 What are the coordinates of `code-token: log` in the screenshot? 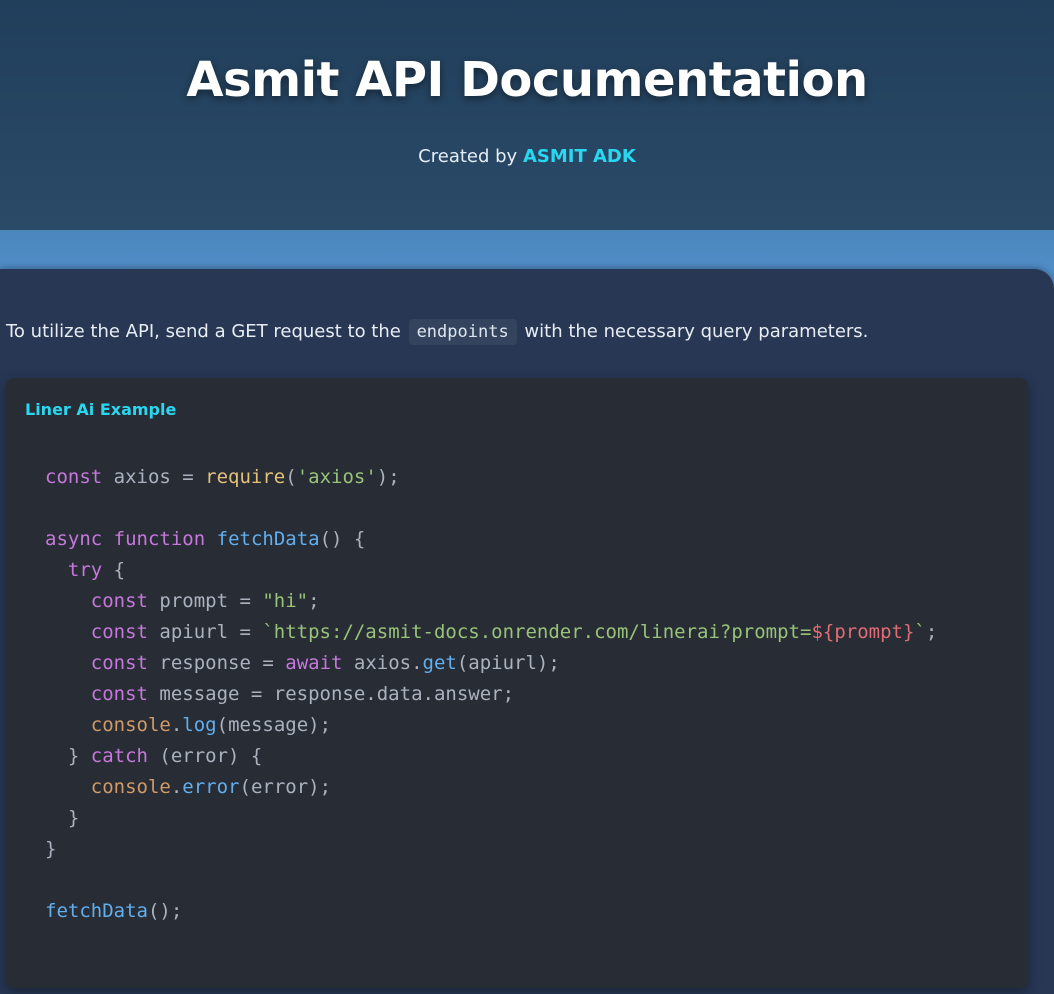 It's located at (199, 725).